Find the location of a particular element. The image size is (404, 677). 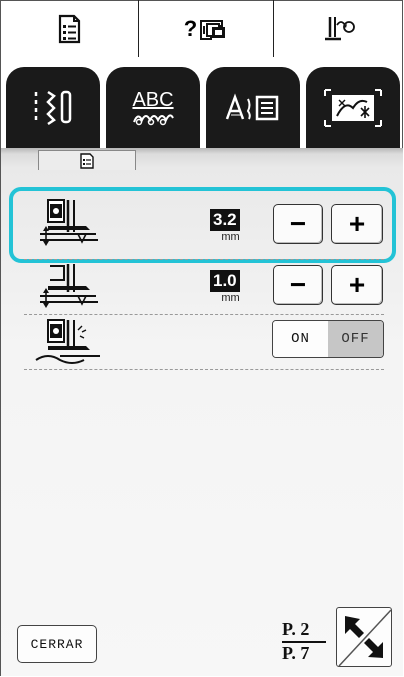

tab-abc-label: ABC is located at coordinates (153, 99).